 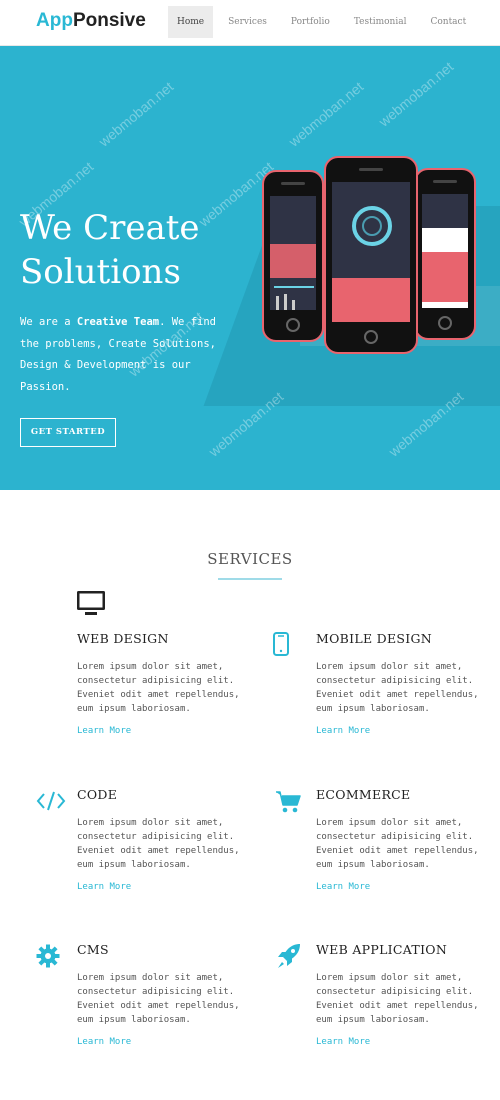 I want to click on monitor-icon, so click(x=92, y=606).